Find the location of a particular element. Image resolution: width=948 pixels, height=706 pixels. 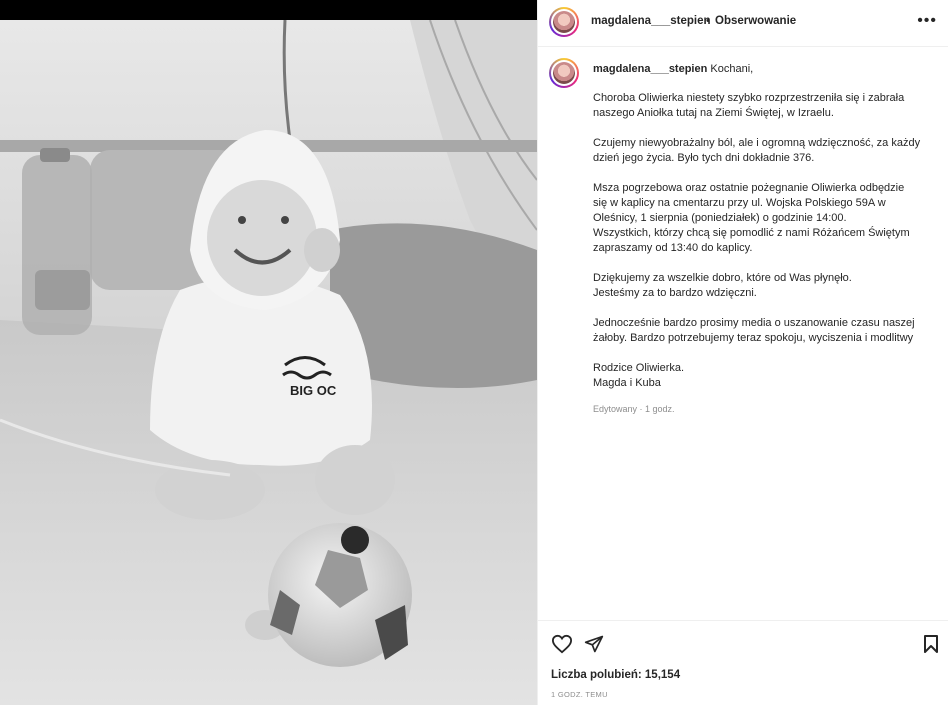

share-icon is located at coordinates (594, 644).